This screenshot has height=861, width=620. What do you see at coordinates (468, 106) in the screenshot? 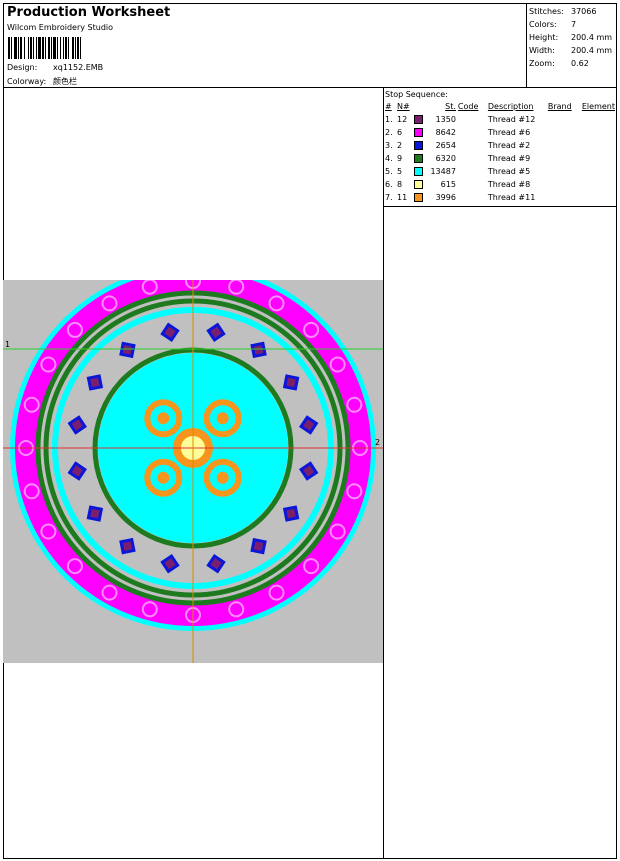
I see `col-header-code: Code` at bounding box center [468, 106].